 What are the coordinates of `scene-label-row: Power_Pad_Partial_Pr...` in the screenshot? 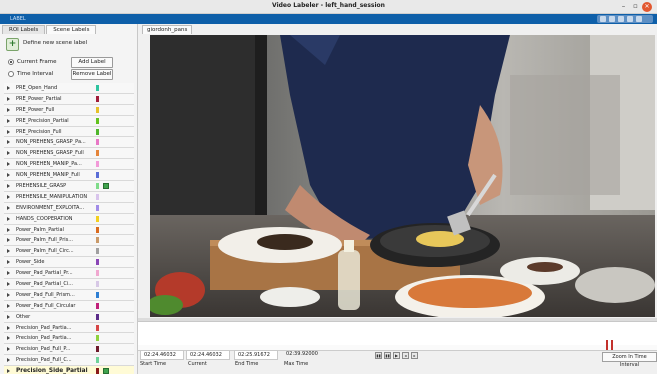 It's located at (69, 274).